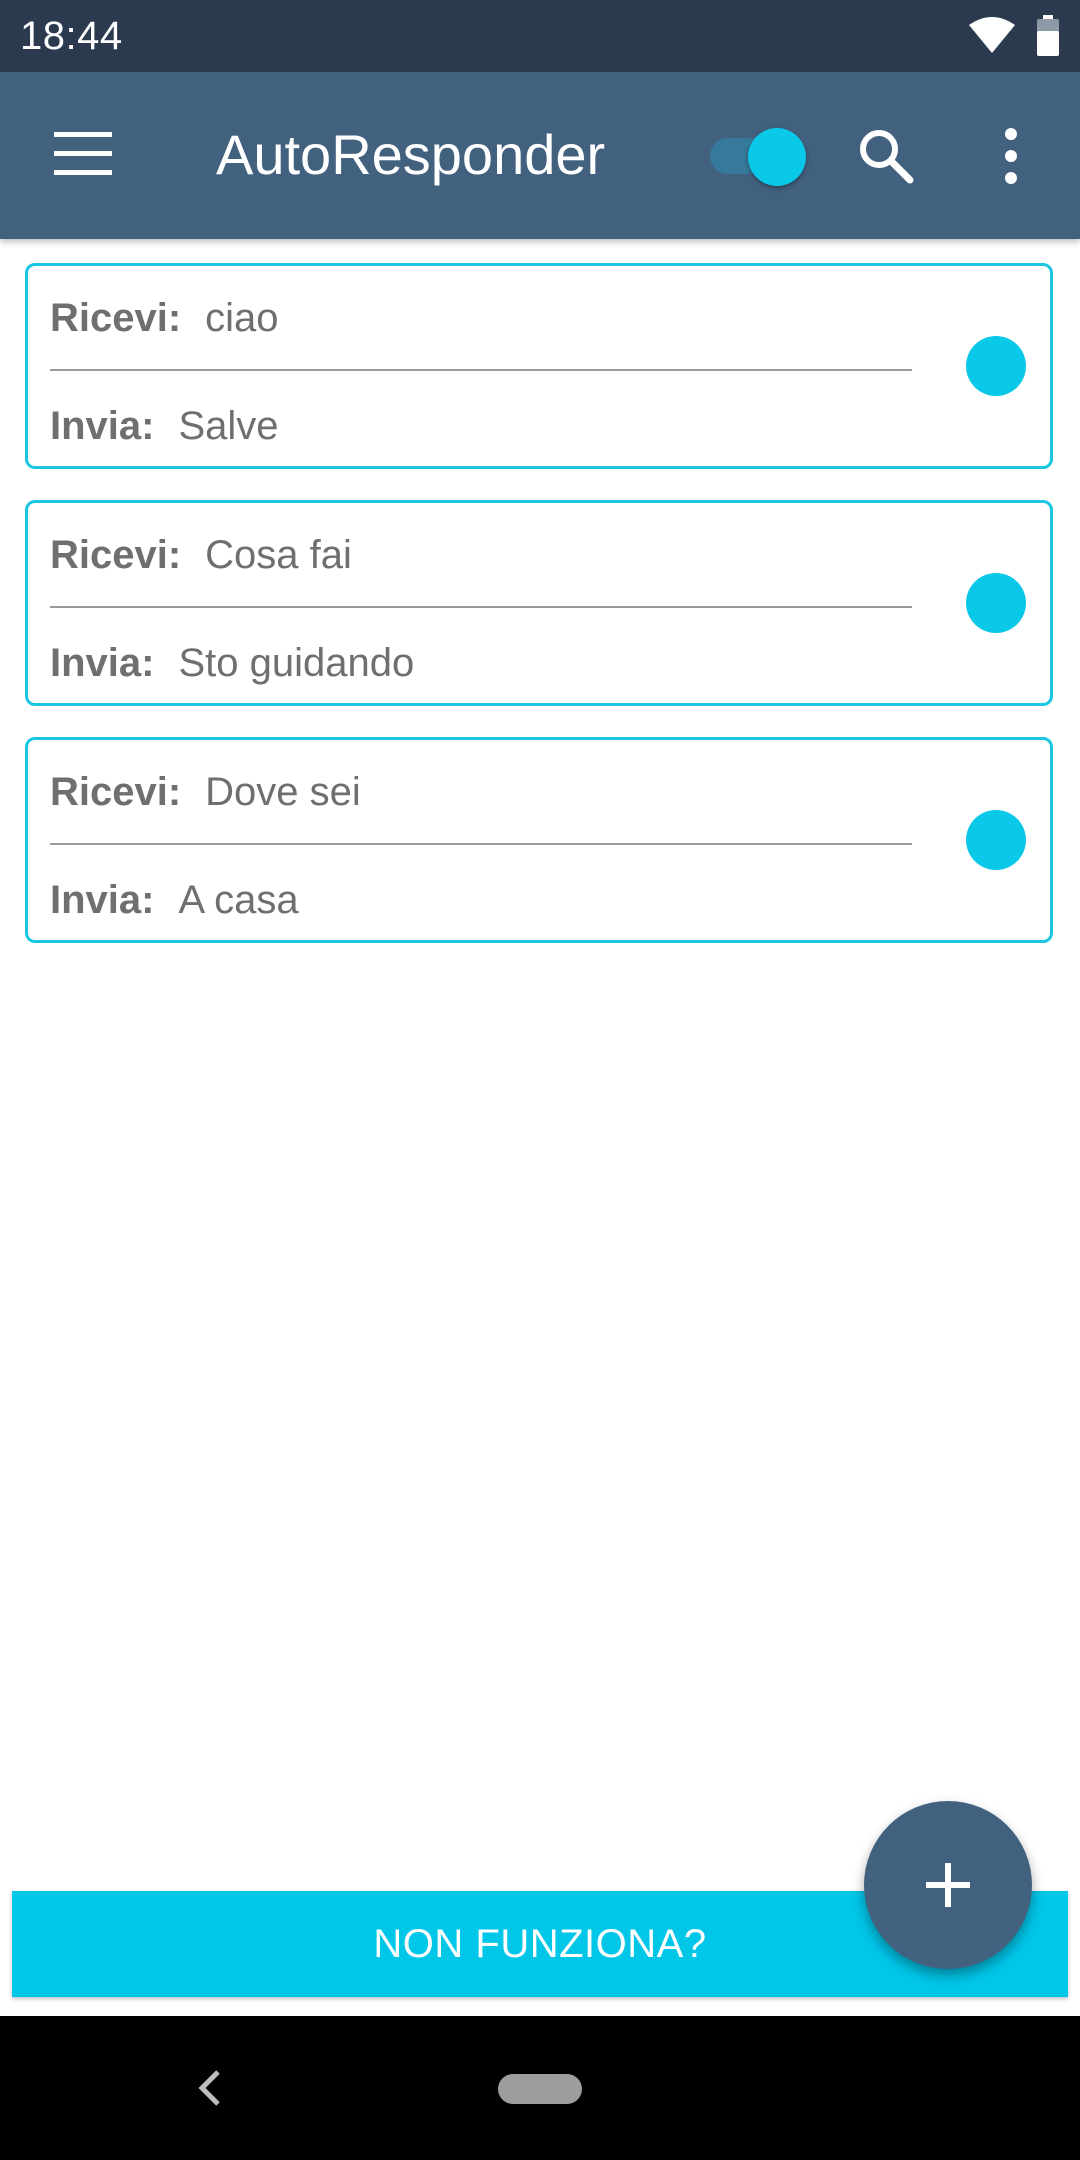  What do you see at coordinates (992, 35) in the screenshot?
I see `wifi-icon` at bounding box center [992, 35].